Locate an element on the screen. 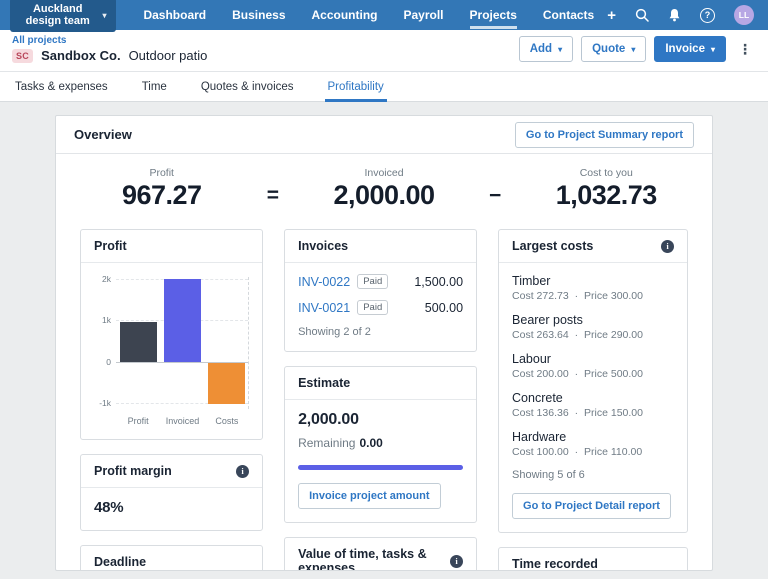 The height and width of the screenshot is (579, 768). add-button: Add ▾ is located at coordinates (546, 49).